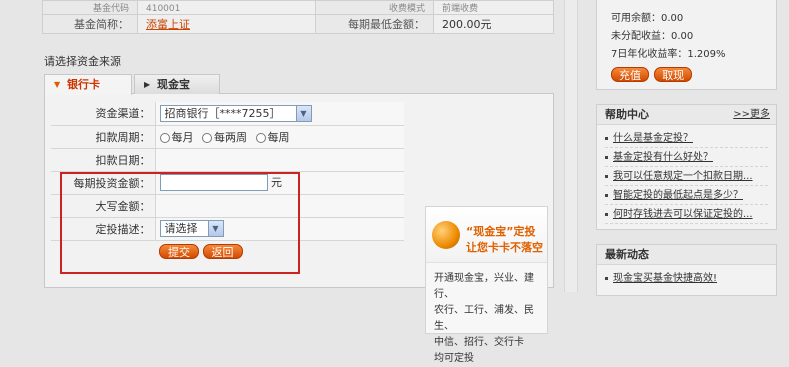  Describe the element at coordinates (224, 137) in the screenshot. I see `period-option-biweekly: 每两周` at that location.